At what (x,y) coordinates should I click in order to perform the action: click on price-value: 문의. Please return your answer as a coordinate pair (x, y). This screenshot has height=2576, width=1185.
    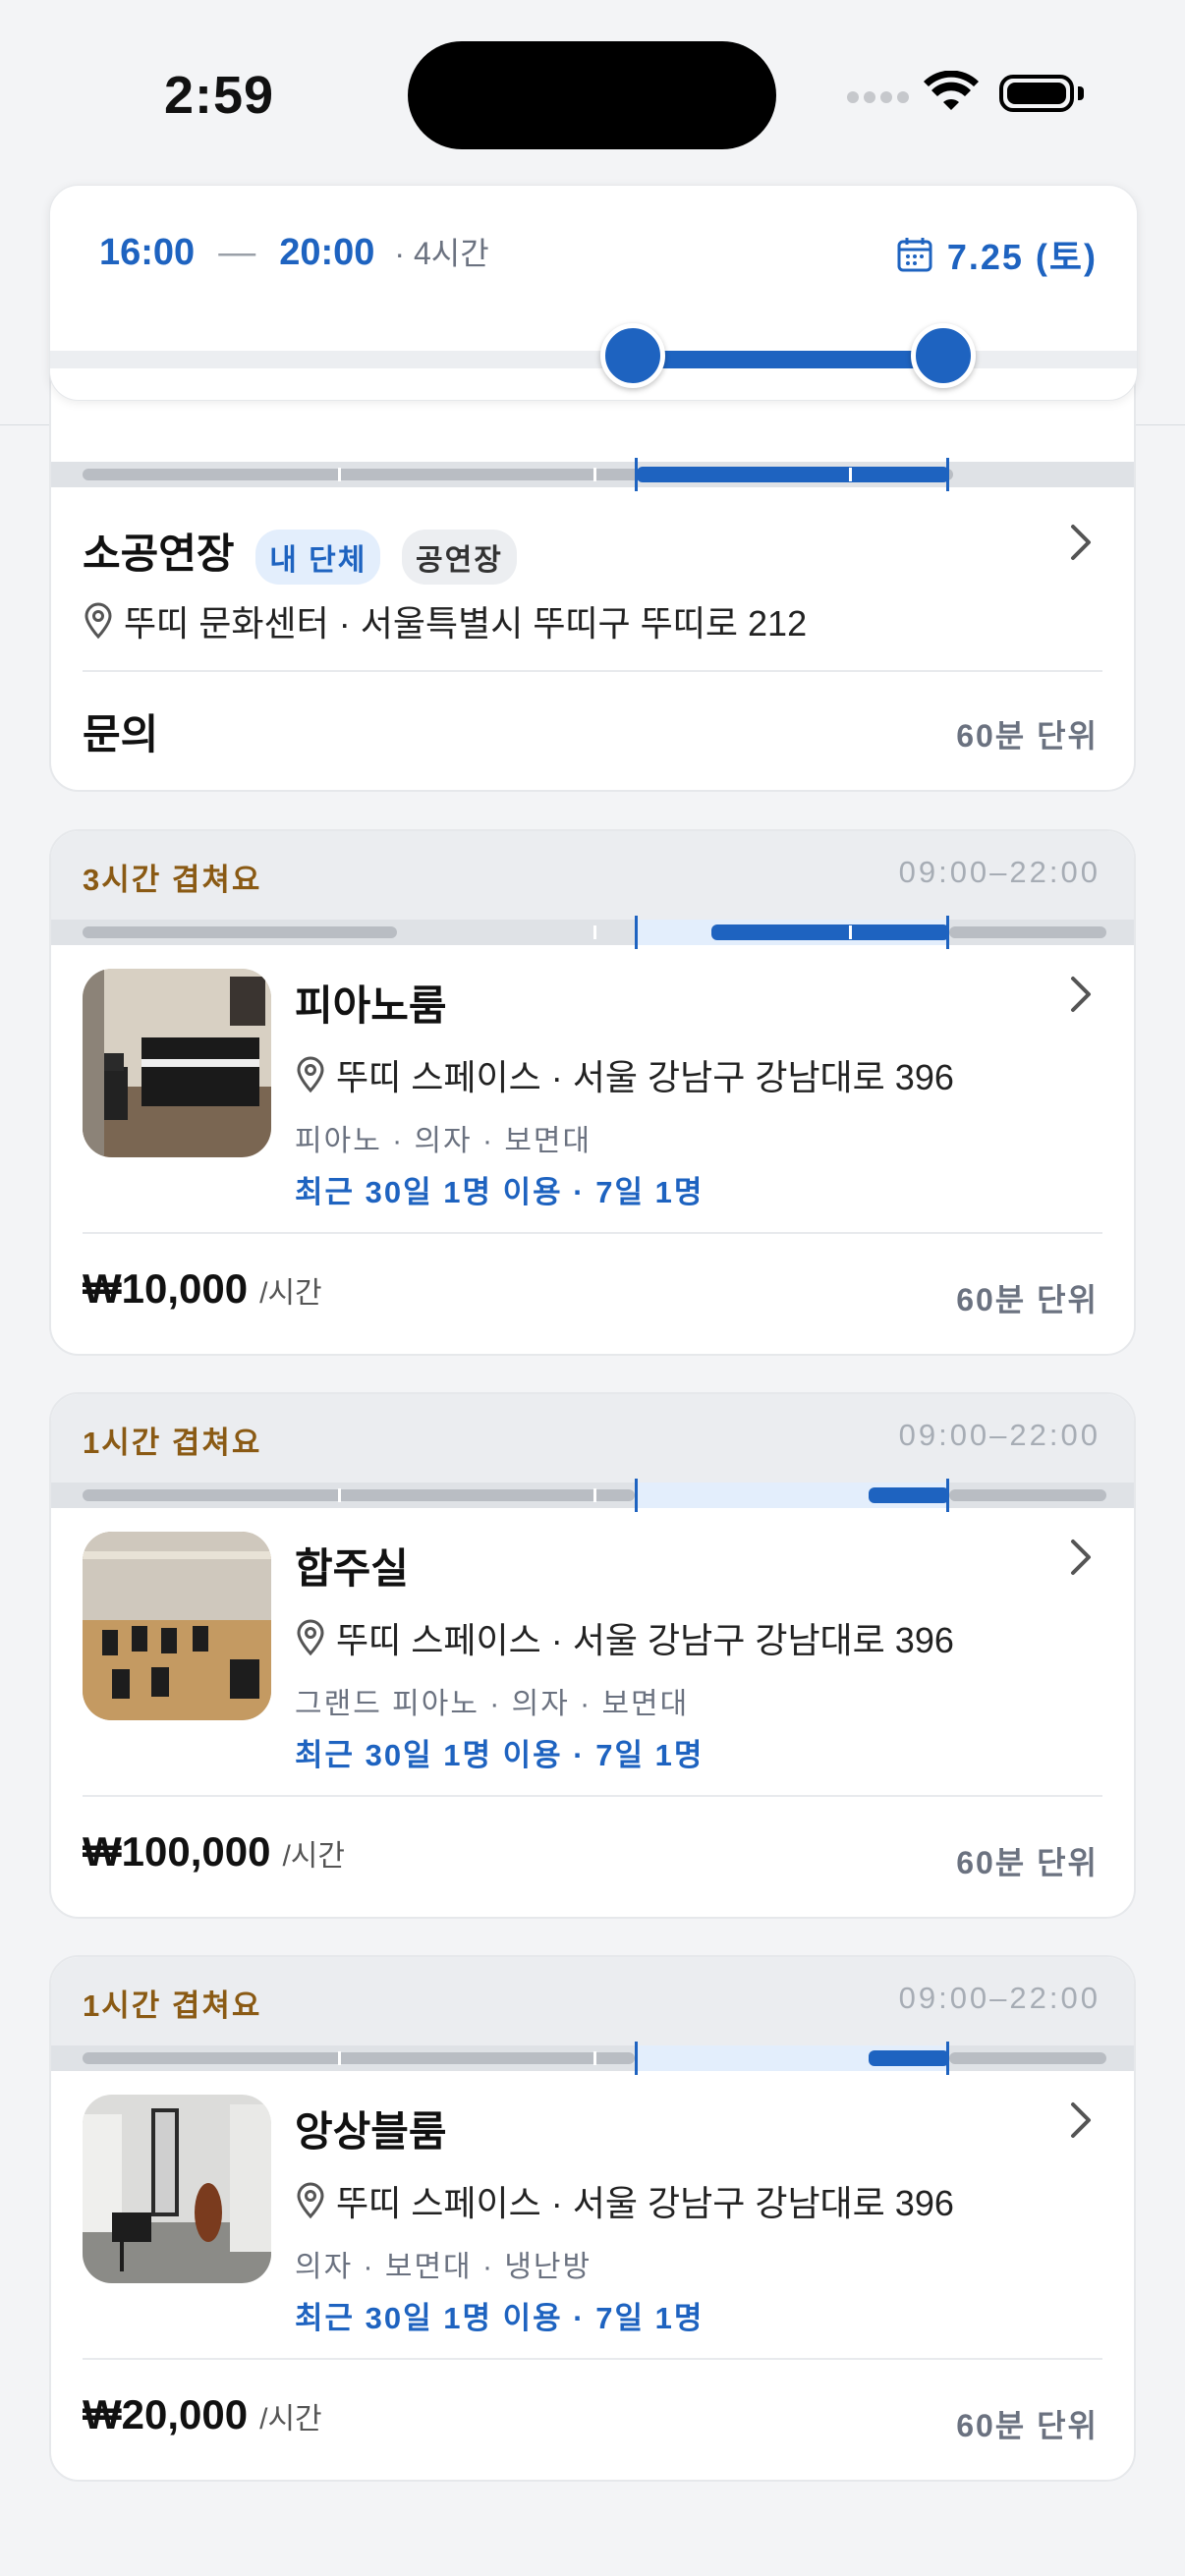
    Looking at the image, I should click on (121, 734).